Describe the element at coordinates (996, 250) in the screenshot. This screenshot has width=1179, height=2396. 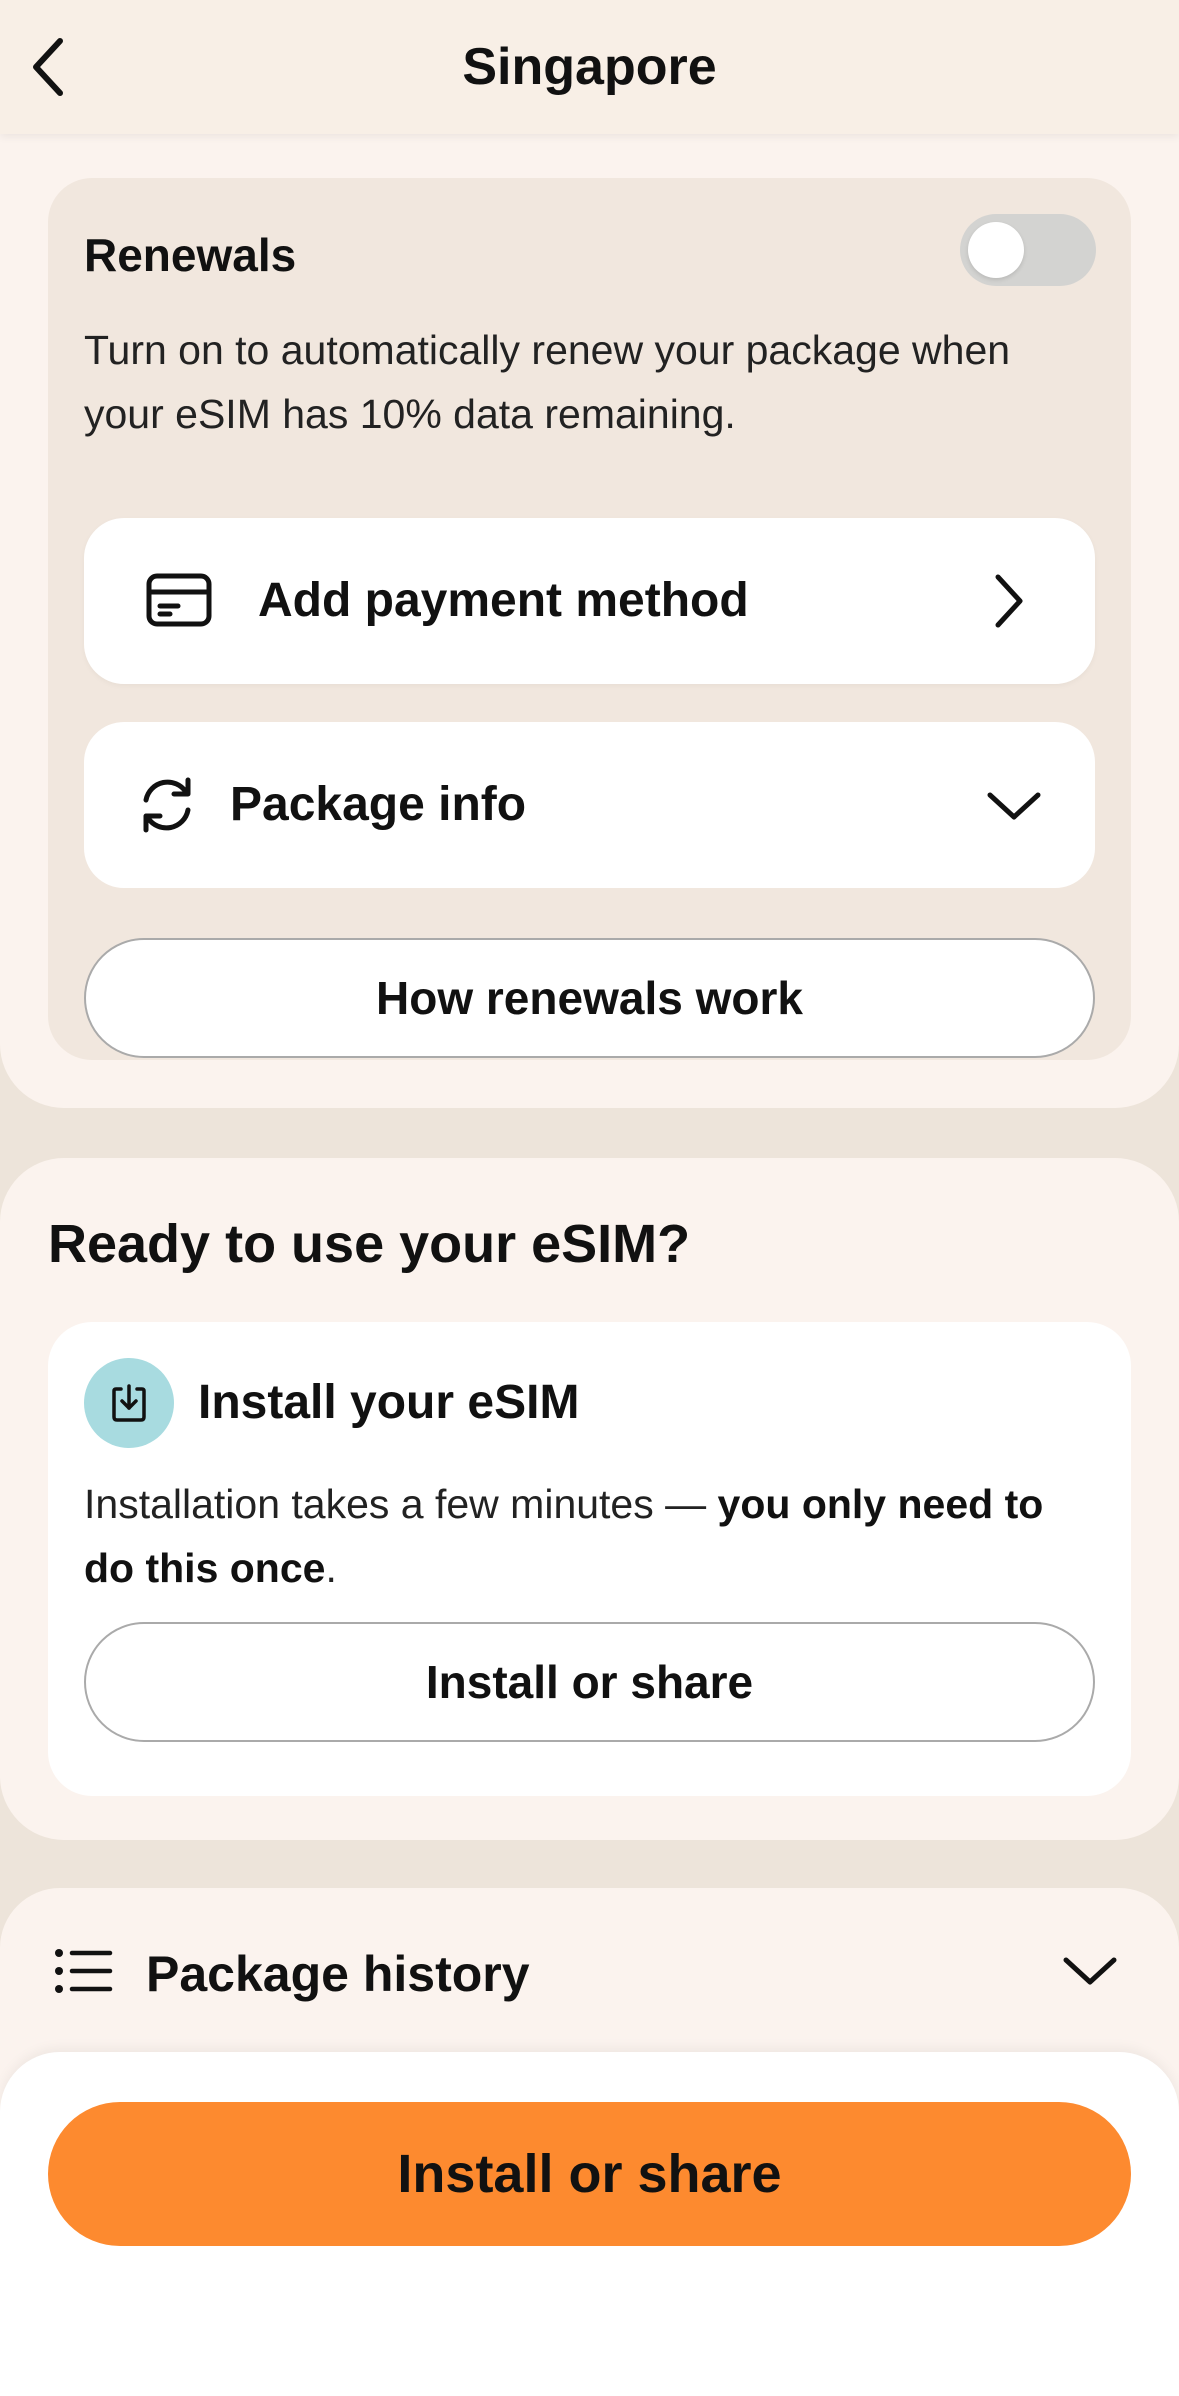
I see `toggle-knob` at that location.